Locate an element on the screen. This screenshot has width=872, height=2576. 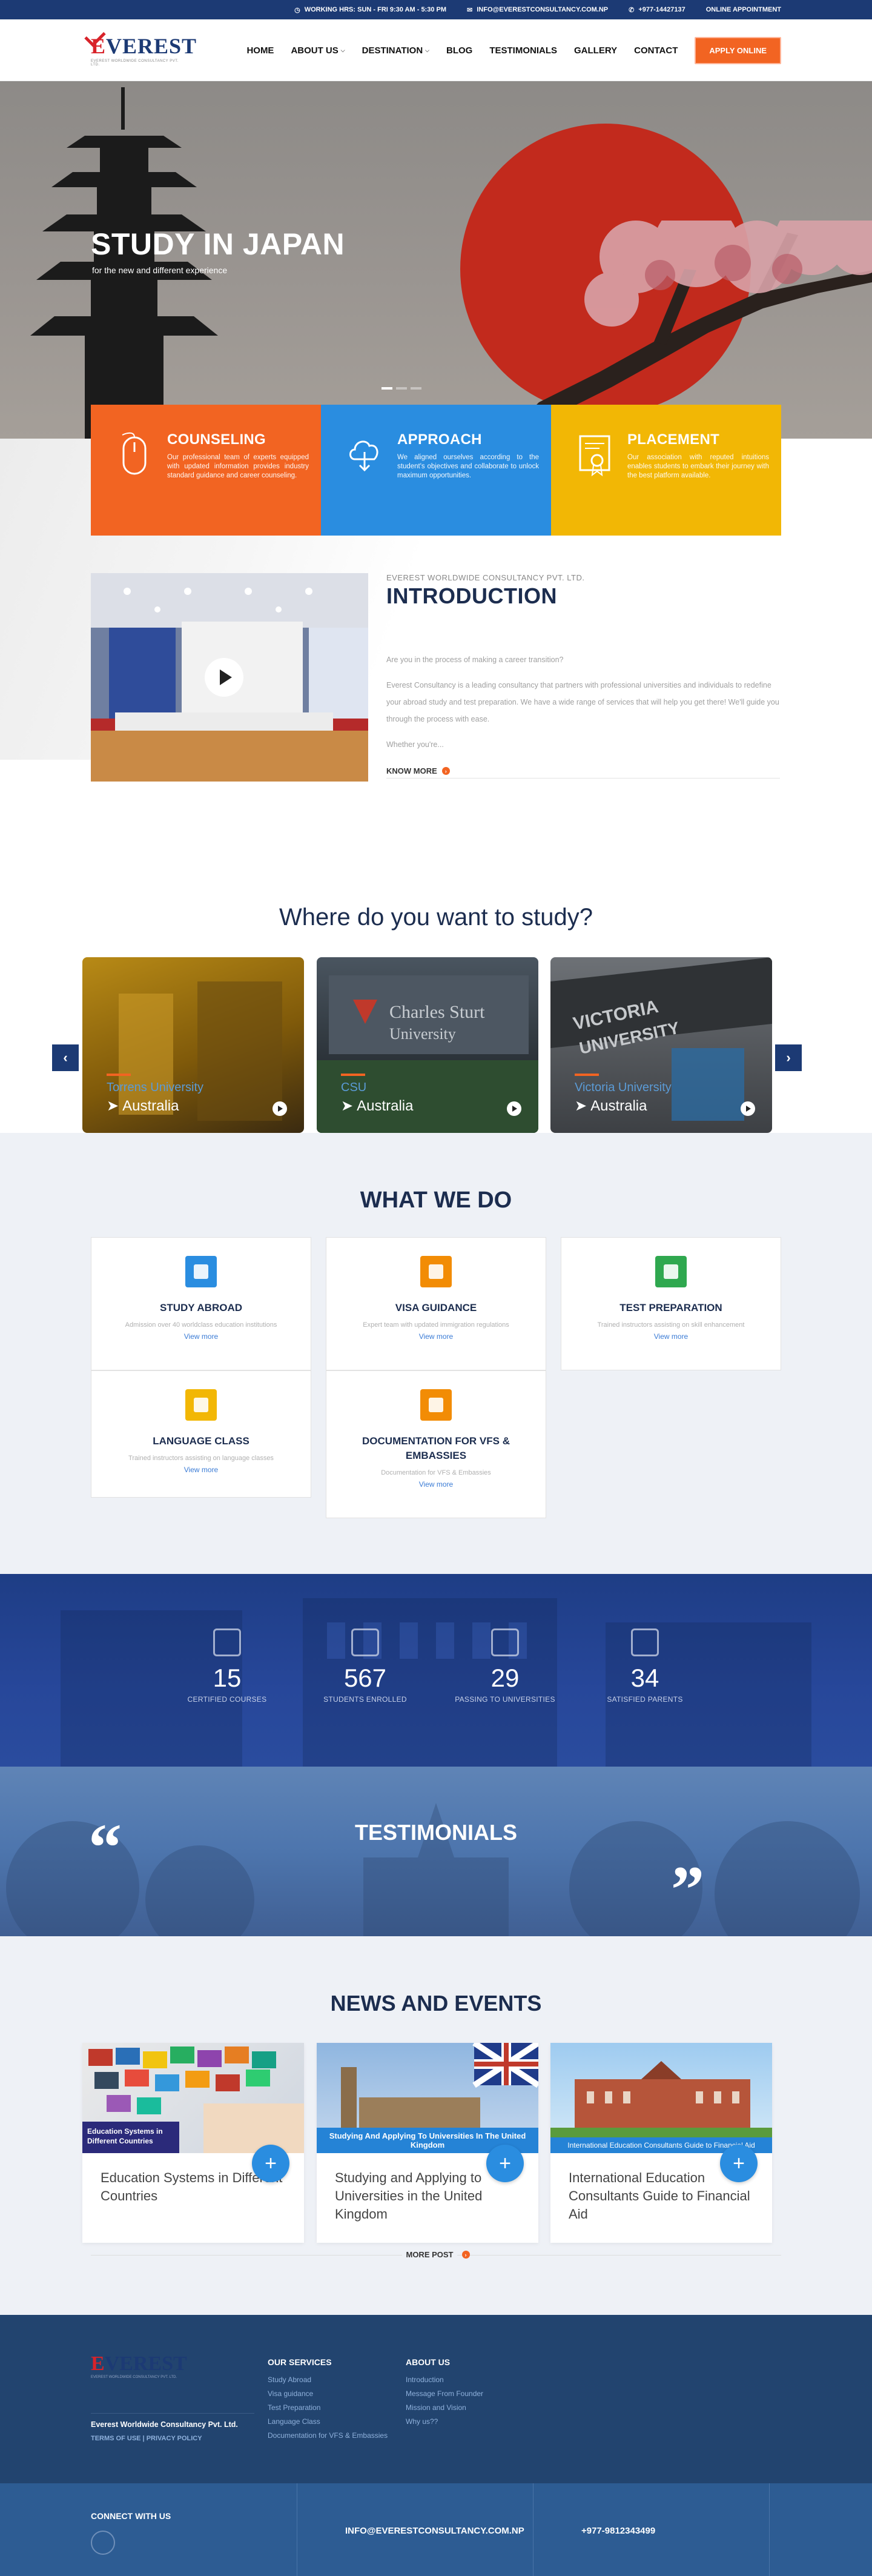
where-title: Where do you want to study? is located at coordinates (436, 917).